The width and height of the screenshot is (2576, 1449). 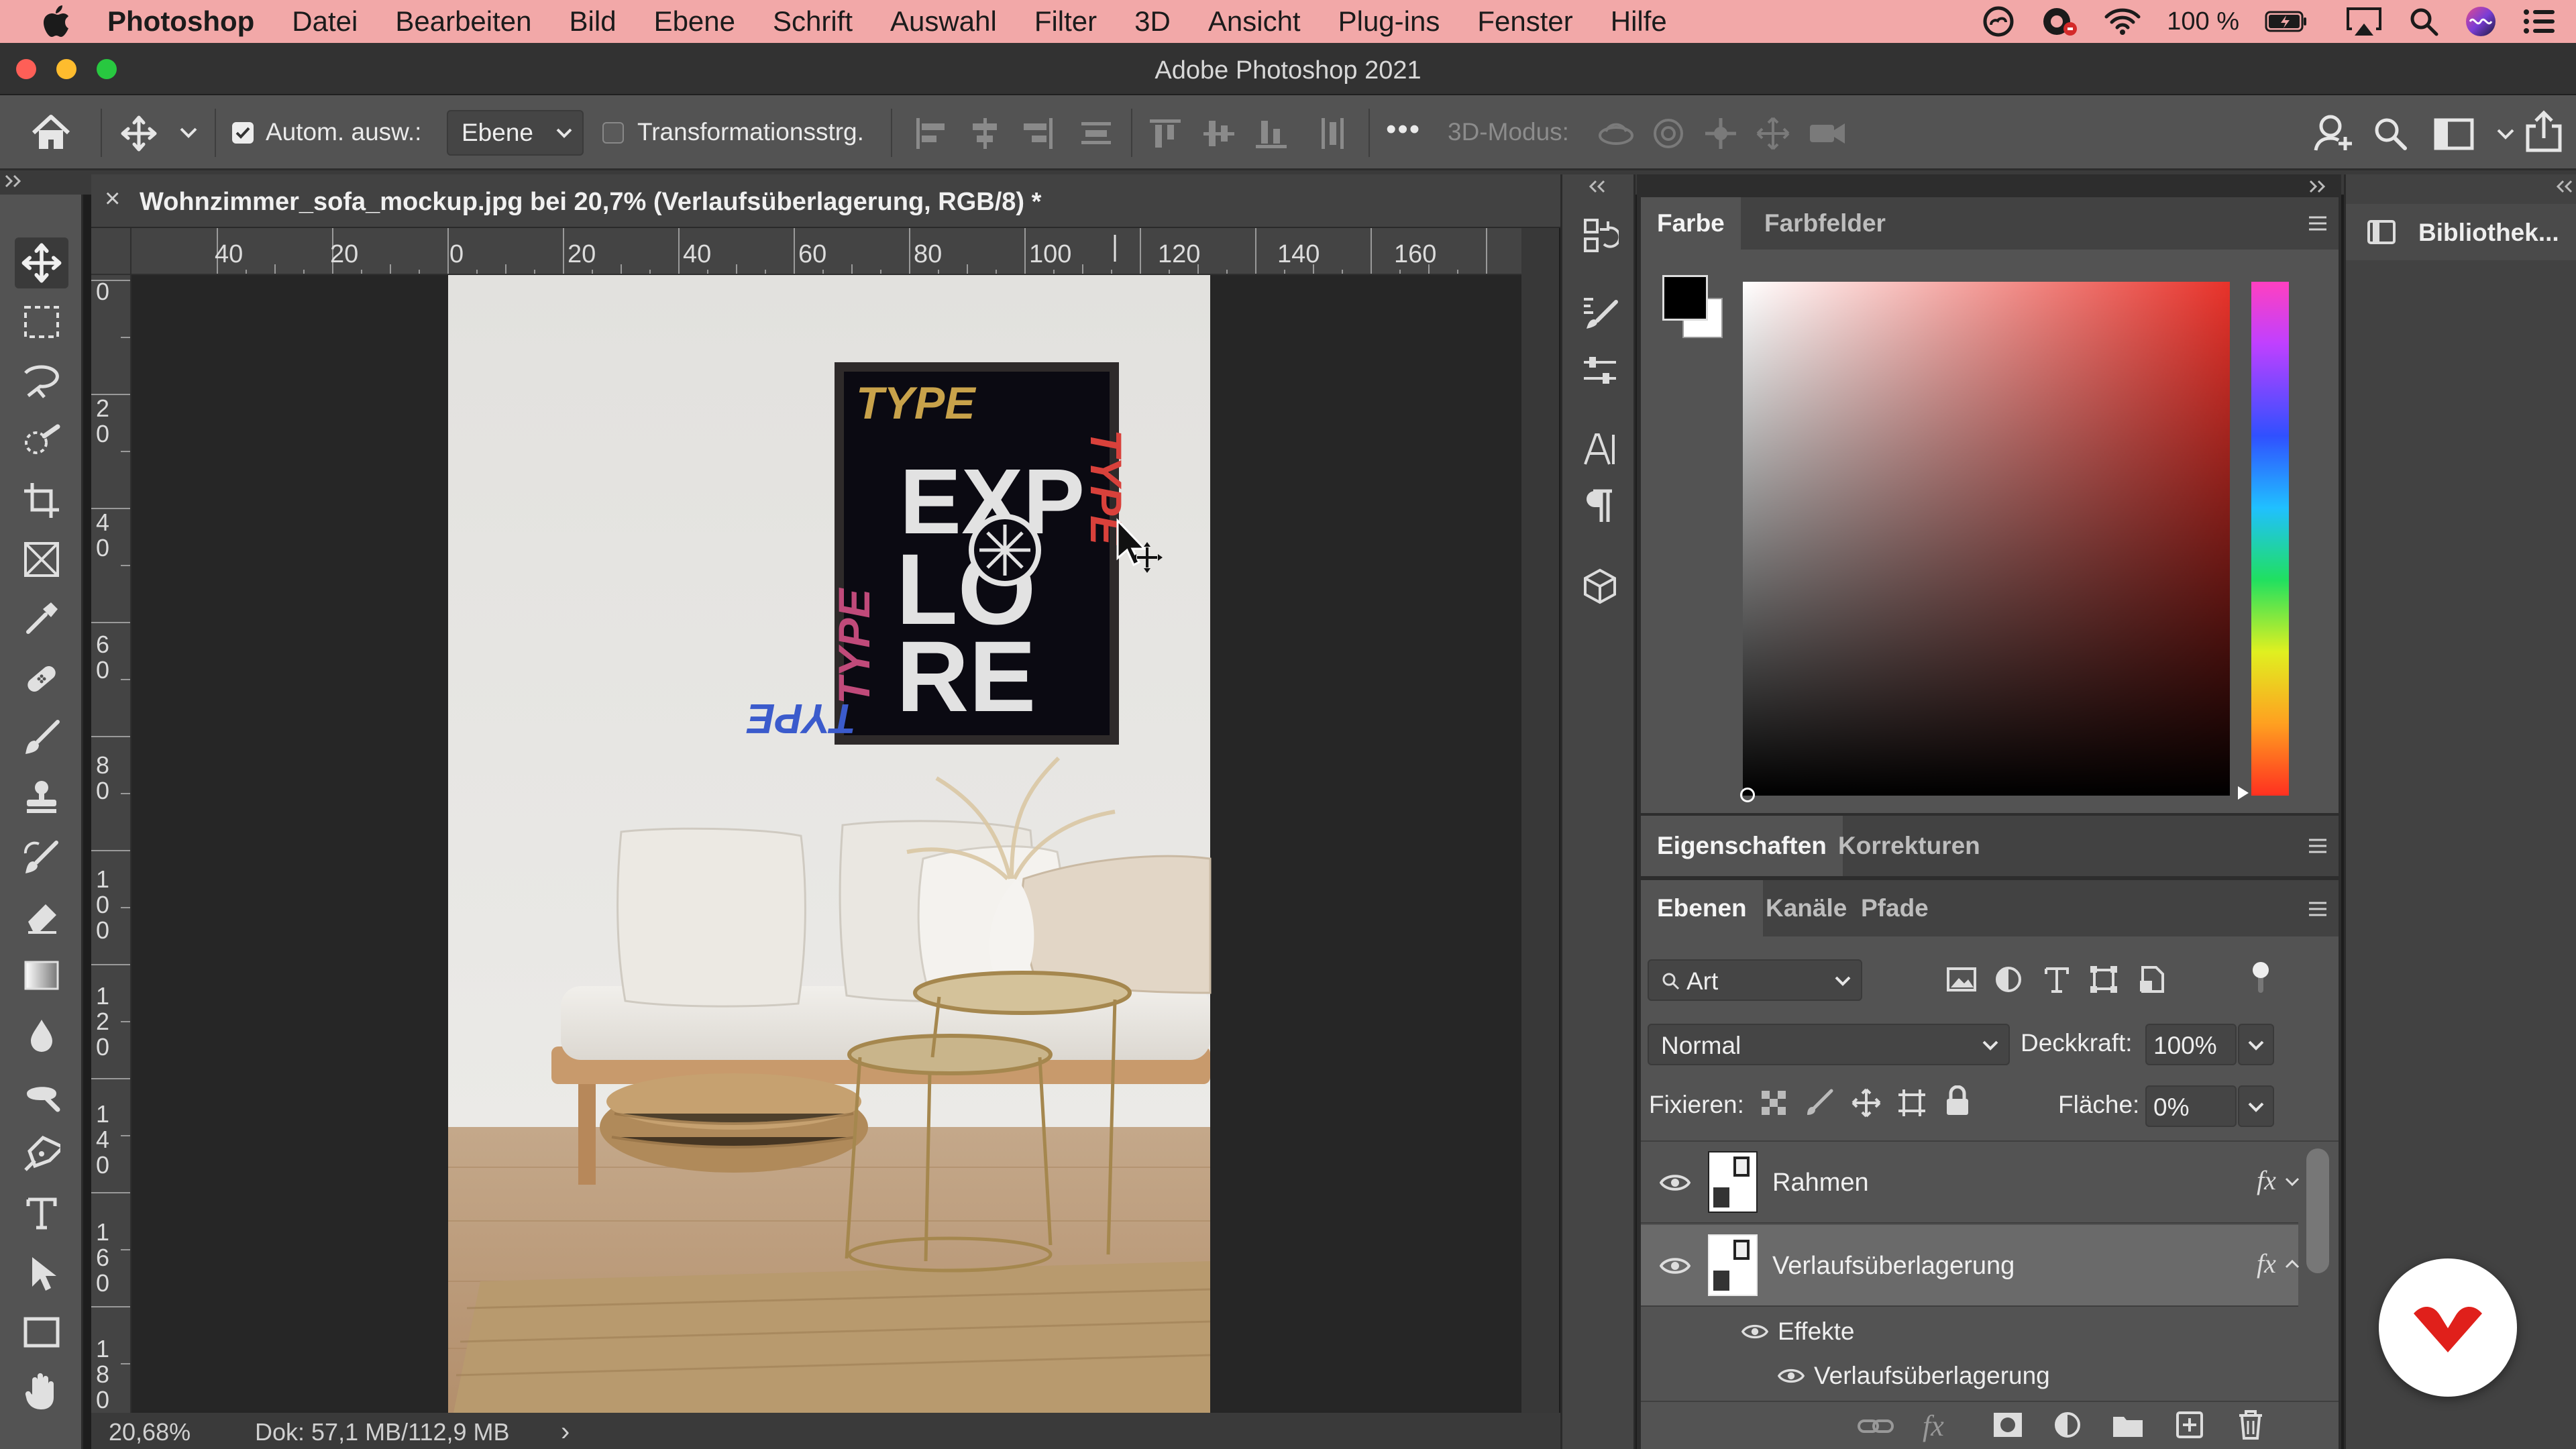 What do you see at coordinates (1721, 133) in the screenshot?
I see `3d-pan-icon` at bounding box center [1721, 133].